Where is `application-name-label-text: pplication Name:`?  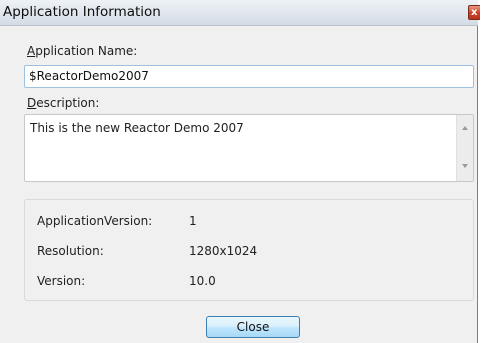
application-name-label-text: pplication Name: is located at coordinates (86, 51).